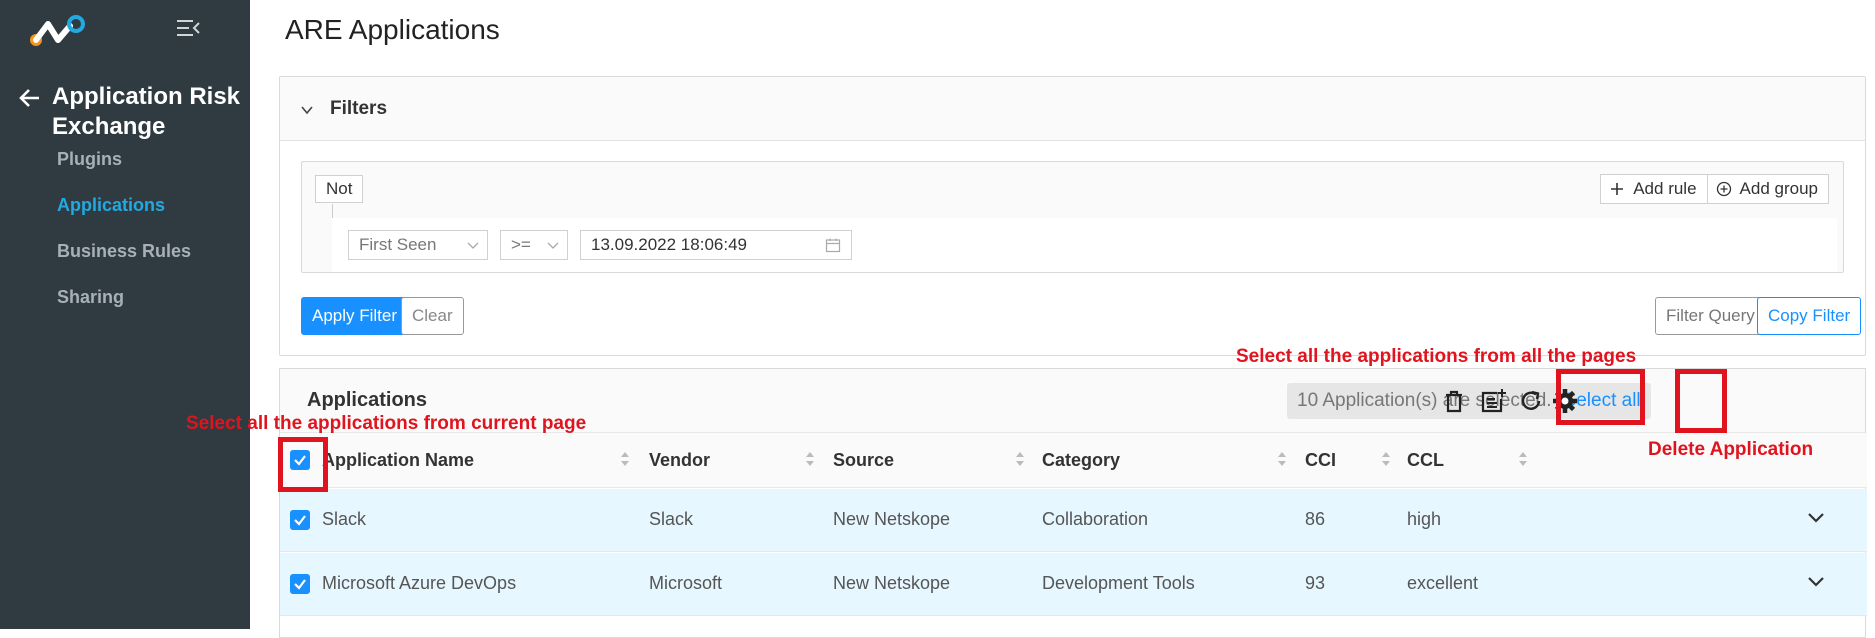 This screenshot has width=1875, height=638. What do you see at coordinates (679, 460) in the screenshot?
I see `col-vendor: Vendor` at bounding box center [679, 460].